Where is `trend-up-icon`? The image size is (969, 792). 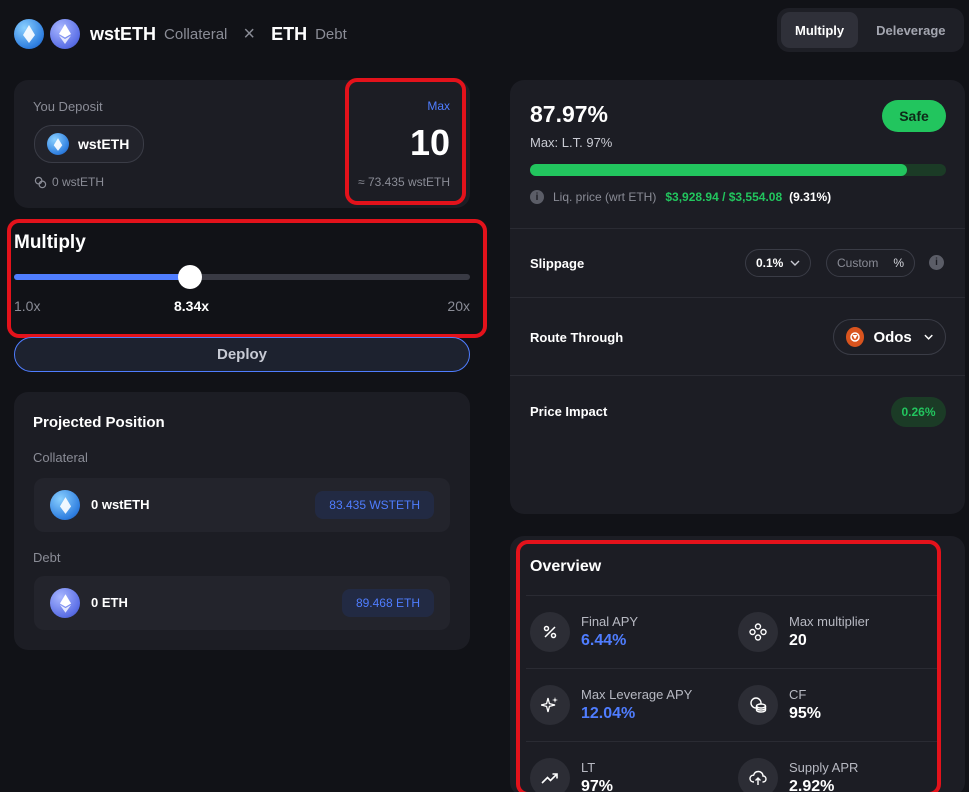
trend-up-icon is located at coordinates (550, 775).